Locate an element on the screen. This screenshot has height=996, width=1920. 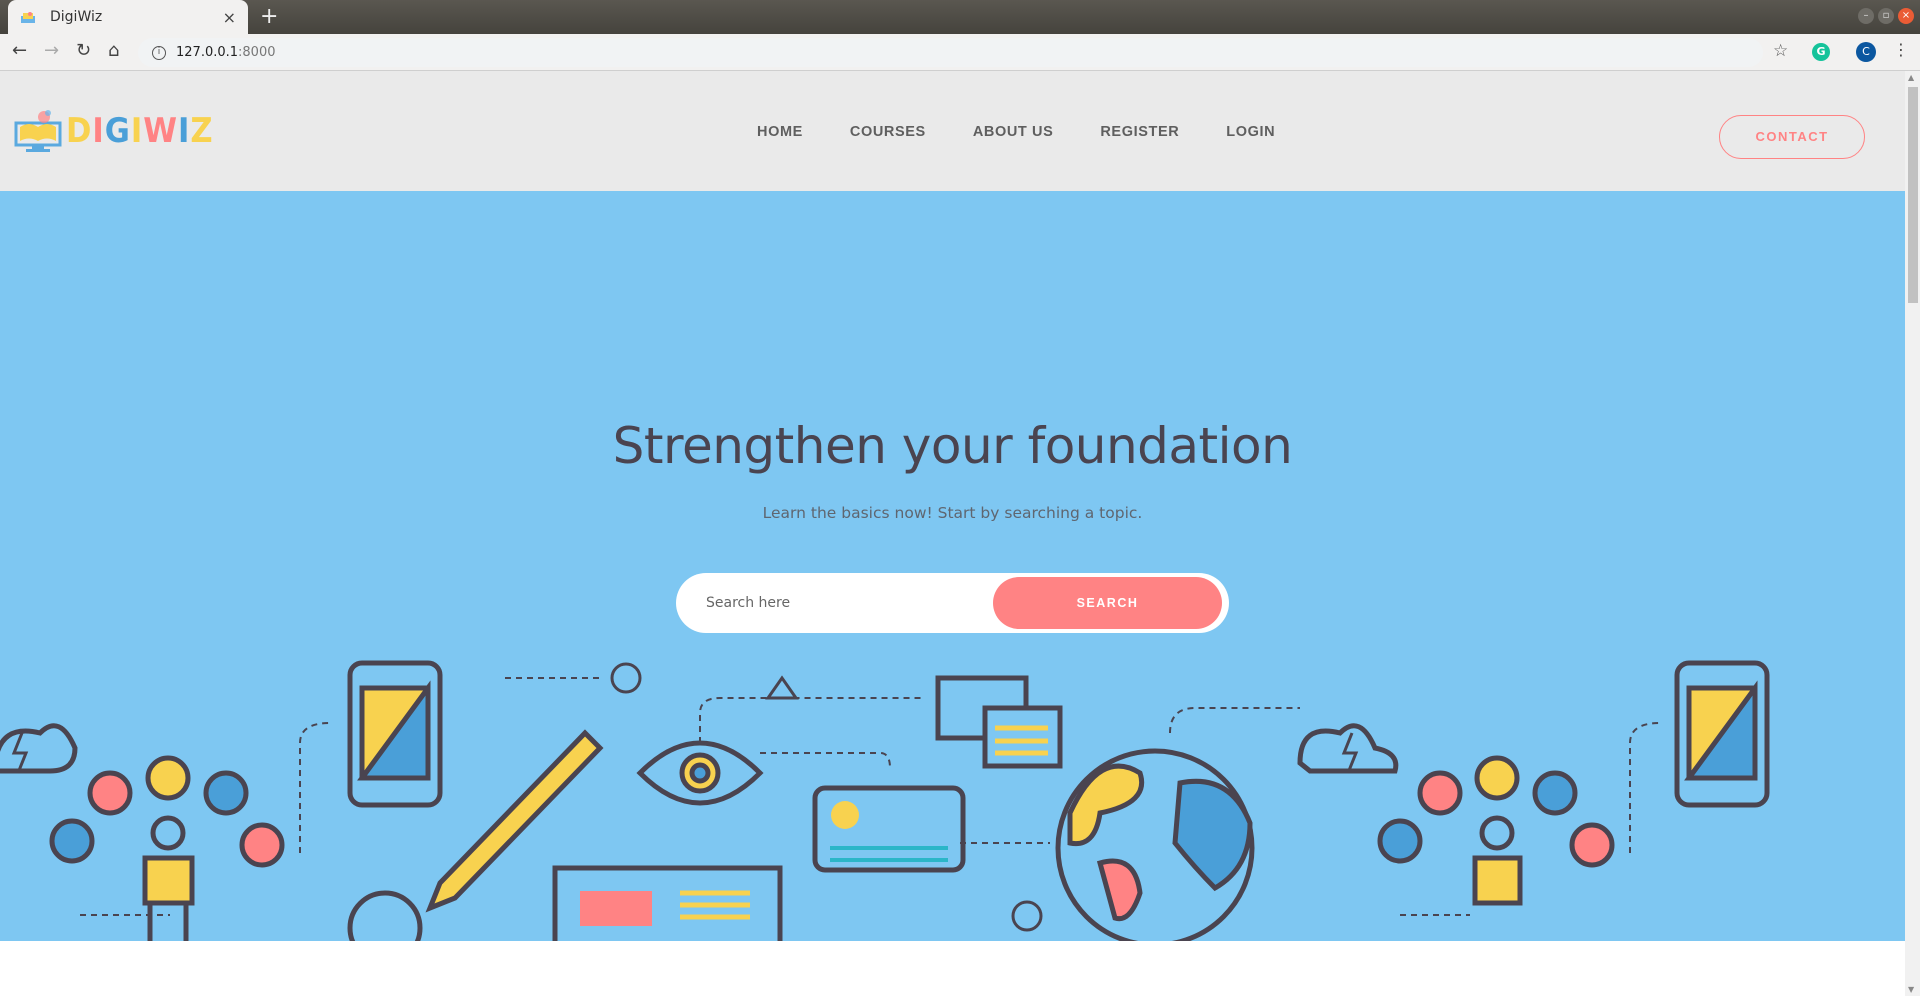
tab-close-icon: × is located at coordinates (229, 17).